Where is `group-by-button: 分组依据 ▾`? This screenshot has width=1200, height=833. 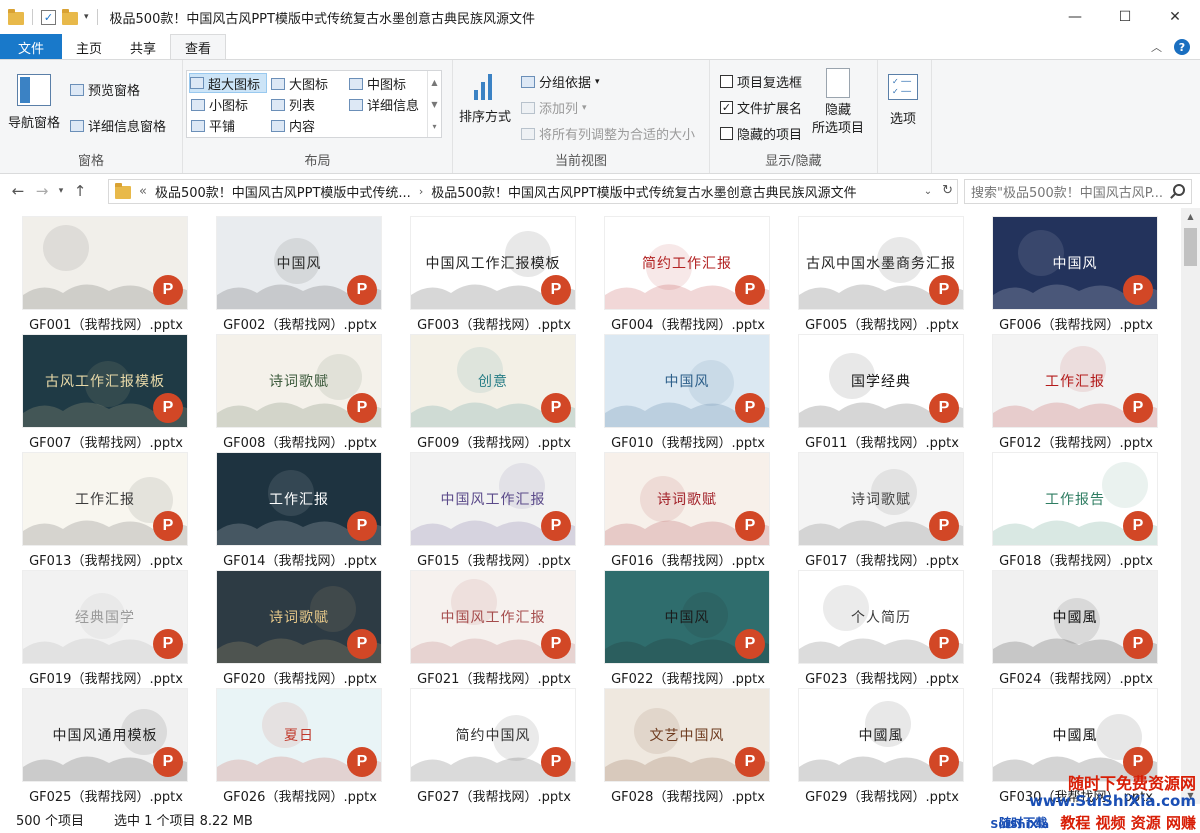
group-by-button: 分组依据 ▾ is located at coordinates (560, 81).